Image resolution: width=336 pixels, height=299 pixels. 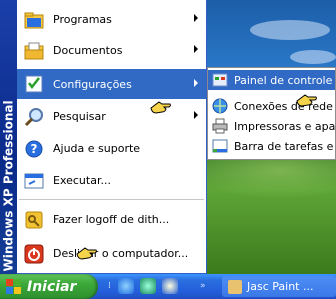 I want to click on start-button-label: Iniciar, so click(x=52, y=286).